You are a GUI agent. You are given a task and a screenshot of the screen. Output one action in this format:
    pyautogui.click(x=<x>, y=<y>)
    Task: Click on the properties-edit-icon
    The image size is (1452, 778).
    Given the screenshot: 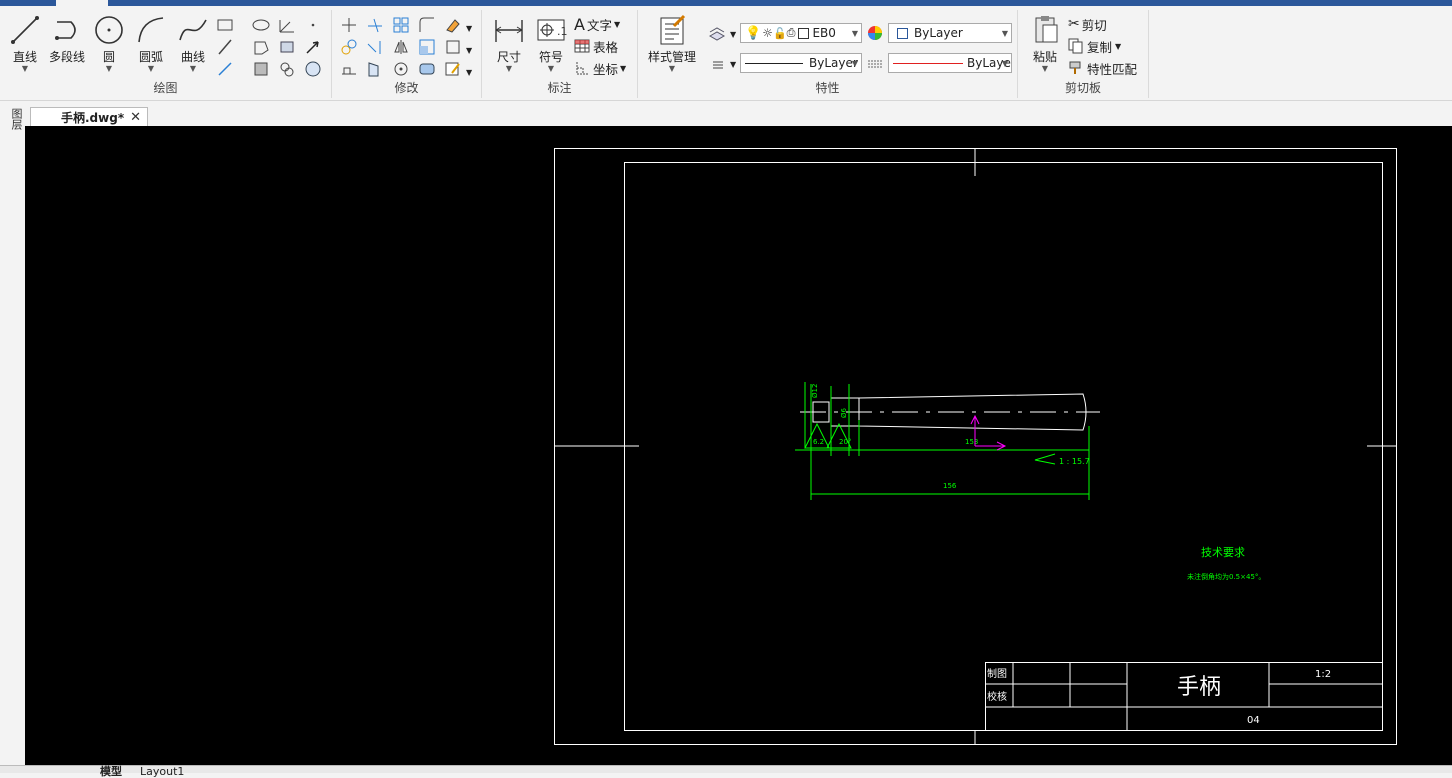 What is the action you would take?
    pyautogui.click(x=453, y=69)
    